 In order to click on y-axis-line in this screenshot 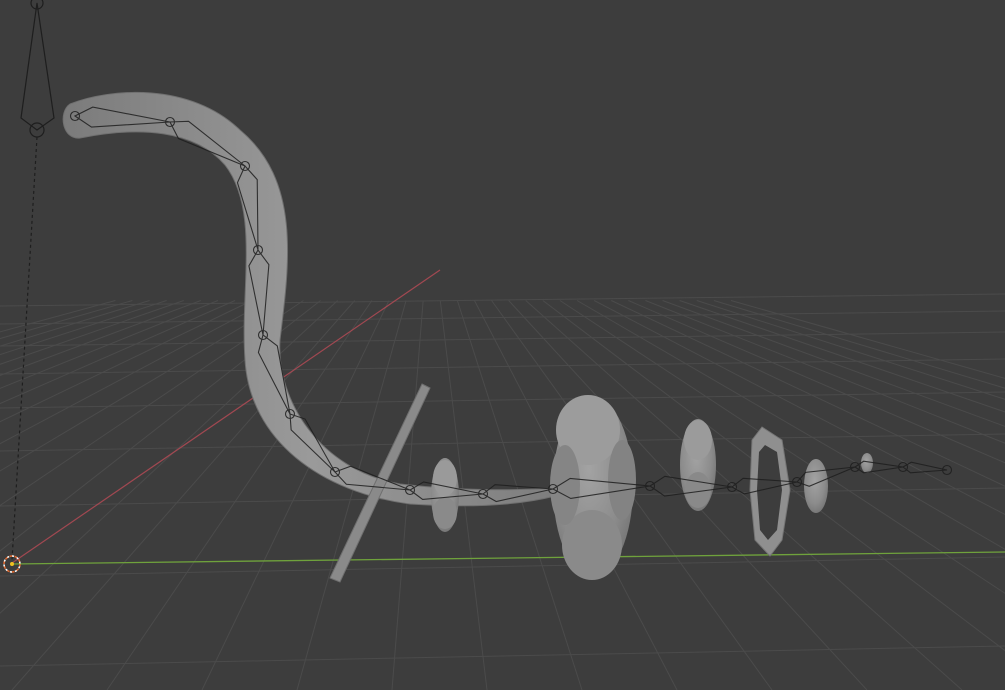, I will do `click(508, 558)`.